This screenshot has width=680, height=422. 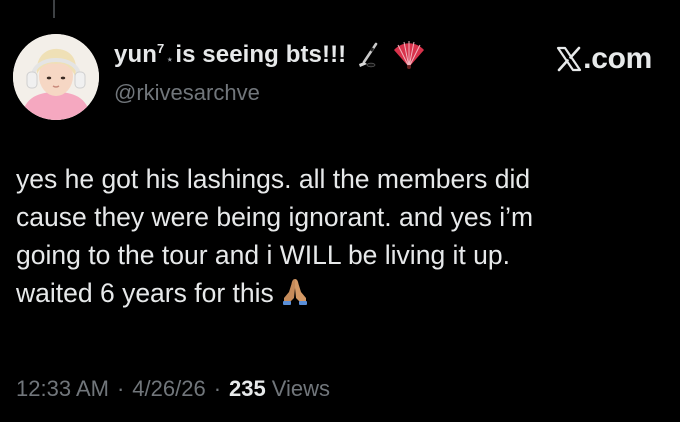 I want to click on author-name-row: yun7⋆is seeing bts!!!, so click(x=270, y=55).